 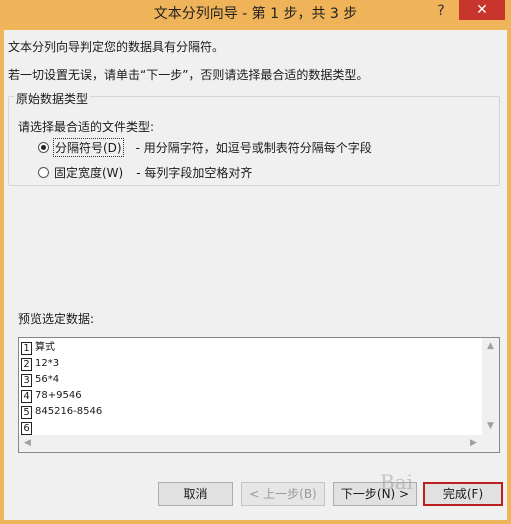 I want to click on radio-button-fixed-width, so click(x=43, y=172).